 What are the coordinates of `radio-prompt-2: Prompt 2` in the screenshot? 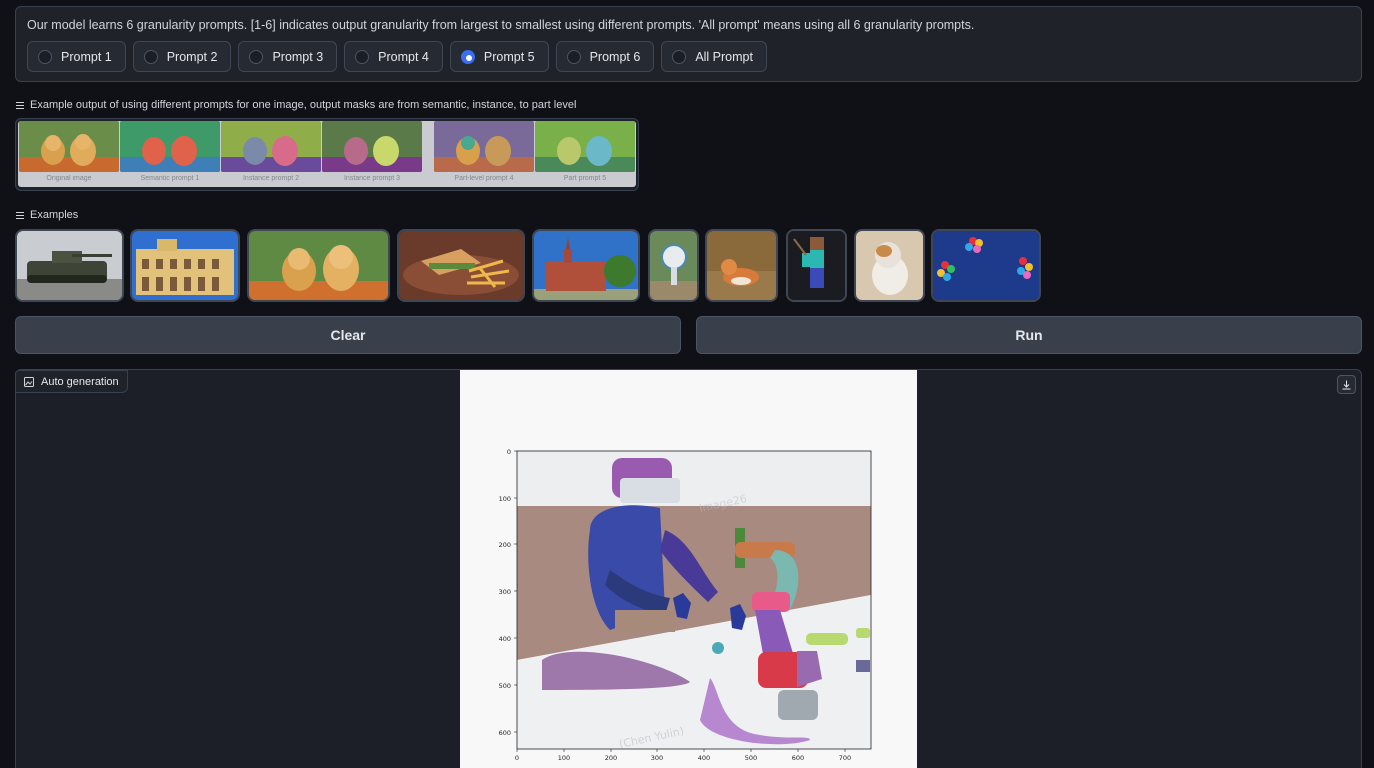 It's located at (182, 56).